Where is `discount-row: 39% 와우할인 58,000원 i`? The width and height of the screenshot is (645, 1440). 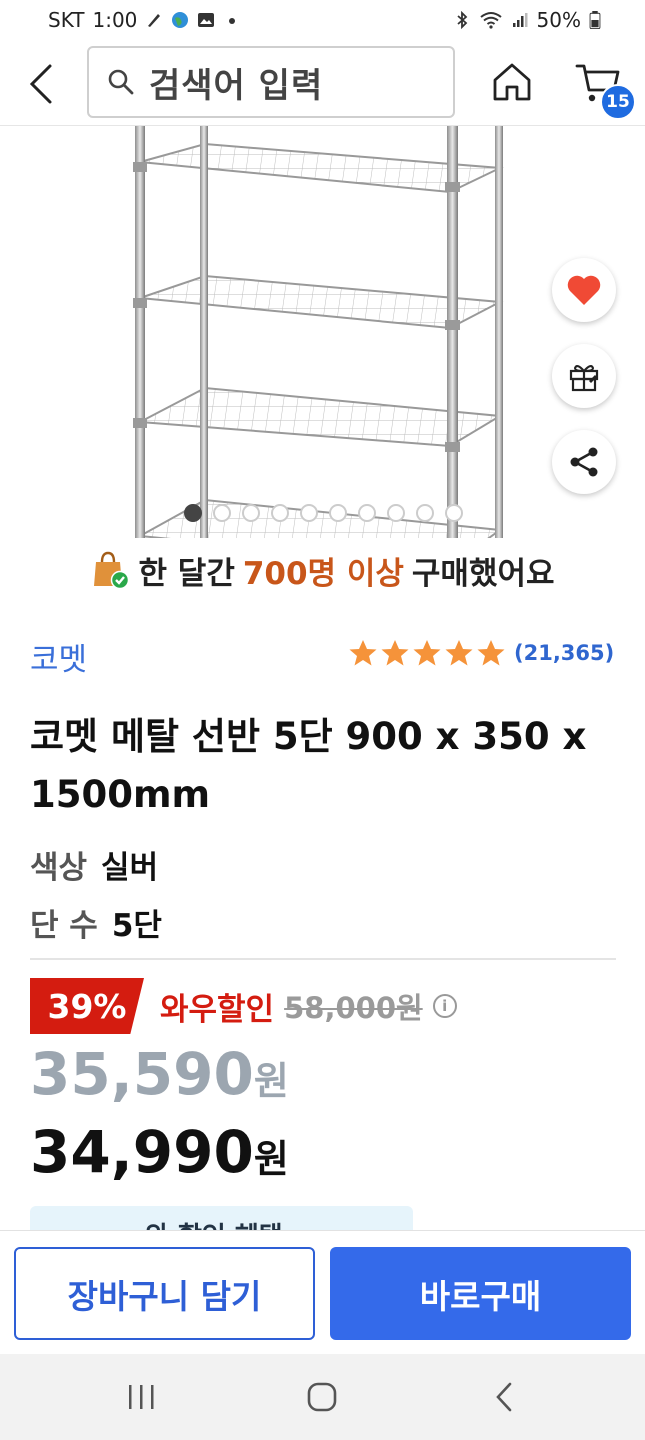 discount-row: 39% 와우할인 58,000원 i is located at coordinates (243, 1006).